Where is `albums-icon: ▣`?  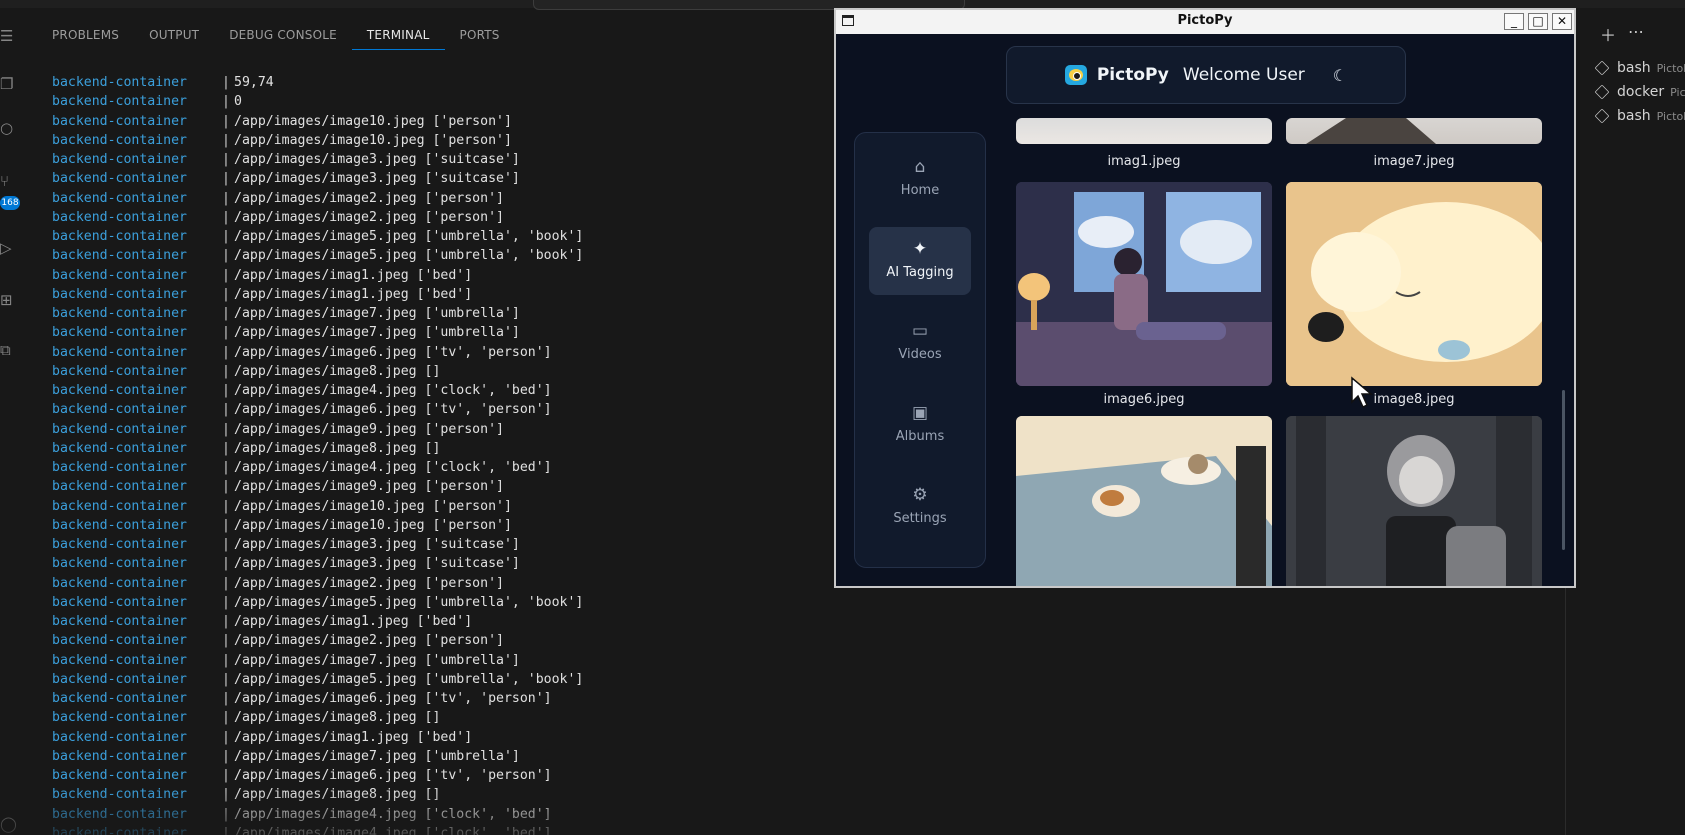
albums-icon: ▣ is located at coordinates (920, 413).